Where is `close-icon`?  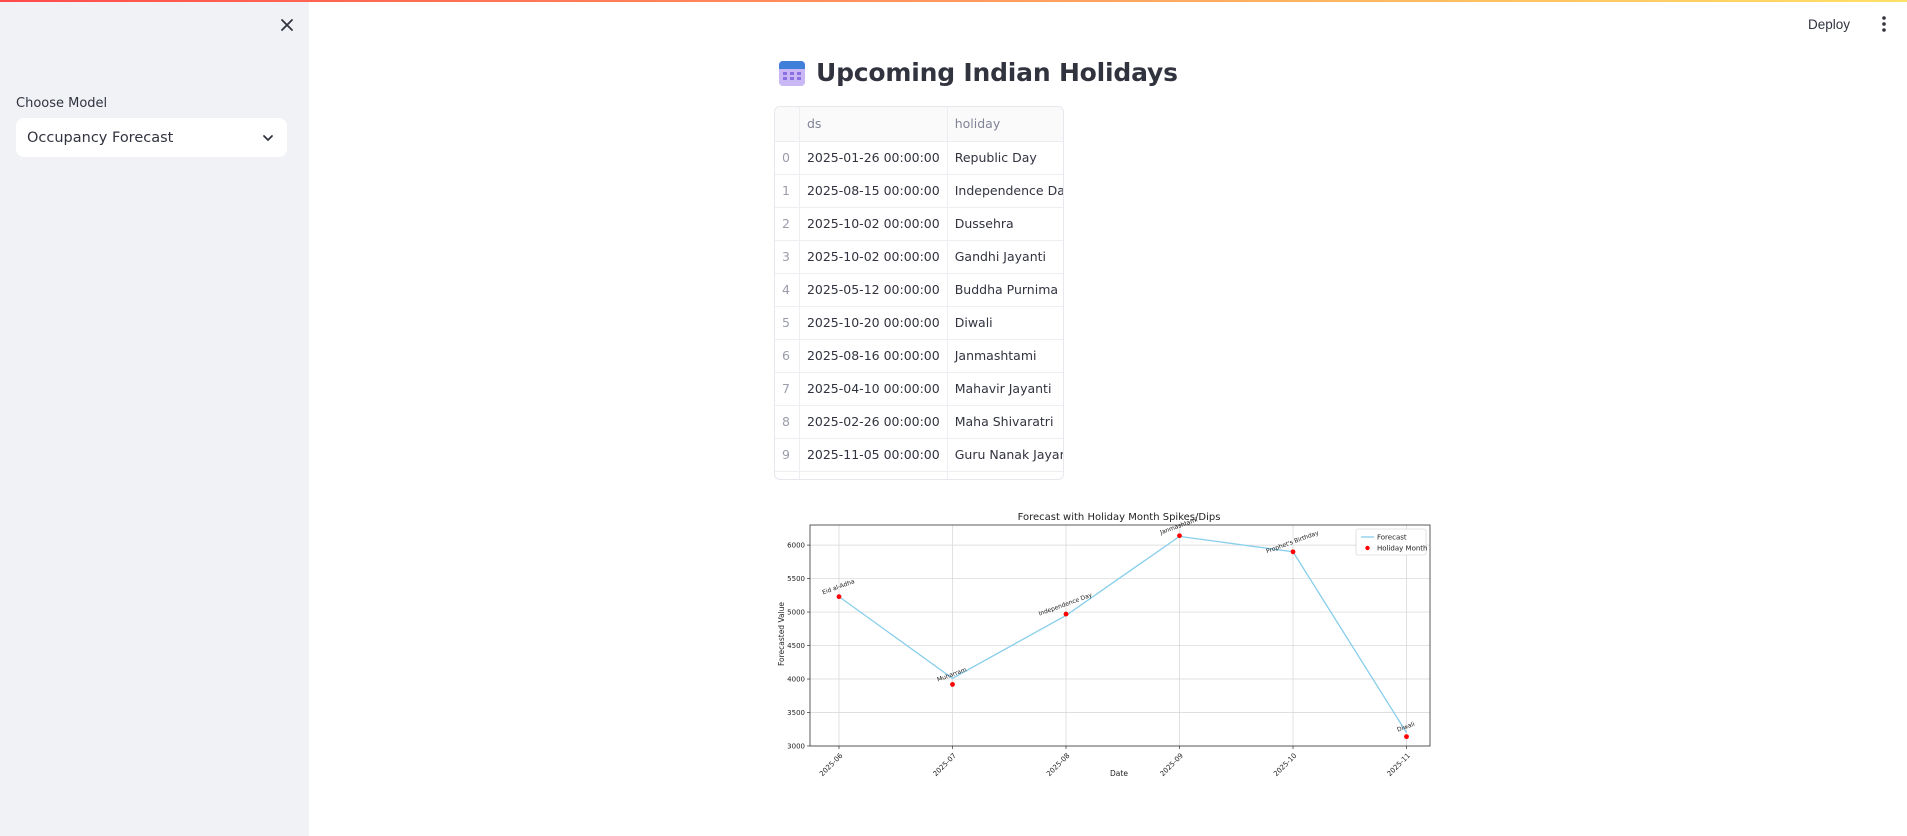
close-icon is located at coordinates (287, 25).